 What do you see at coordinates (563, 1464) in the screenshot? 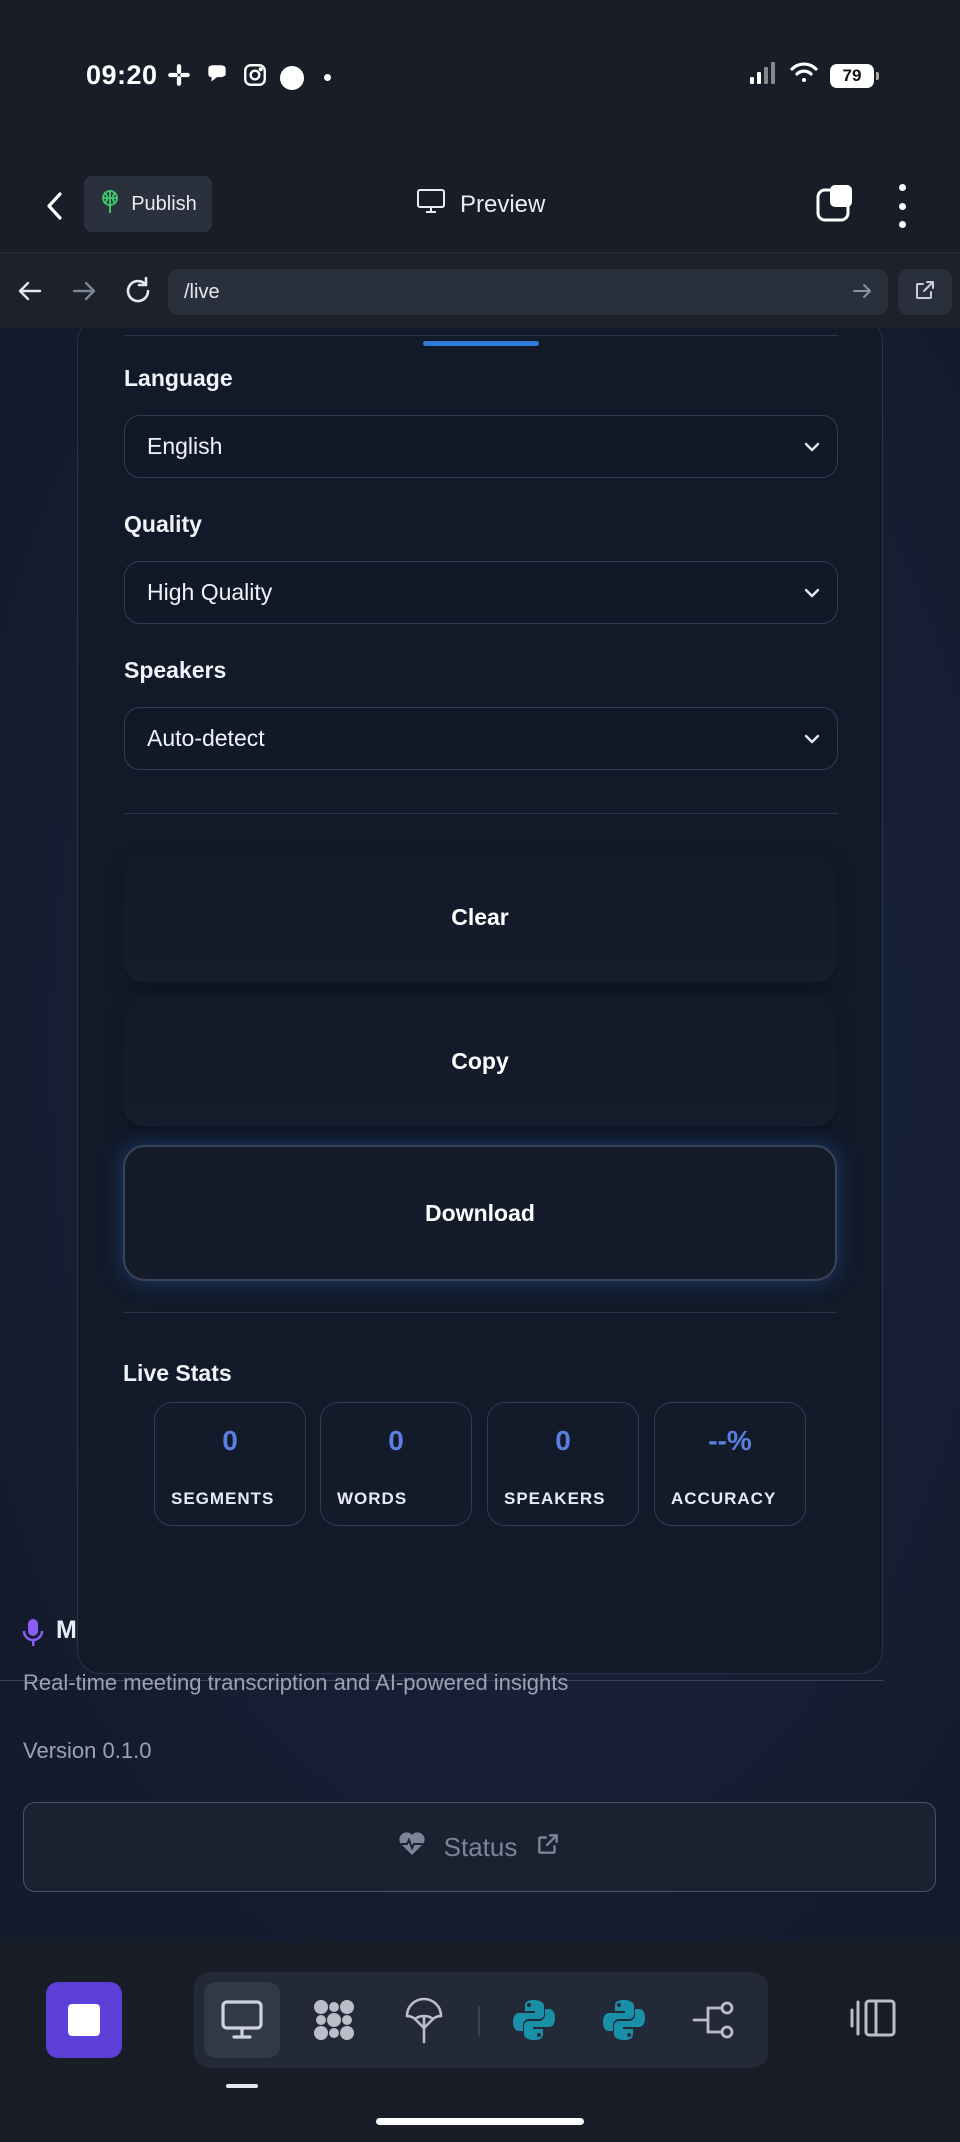
I see `stat-card-speakers: 0 SPEAKERS` at bounding box center [563, 1464].